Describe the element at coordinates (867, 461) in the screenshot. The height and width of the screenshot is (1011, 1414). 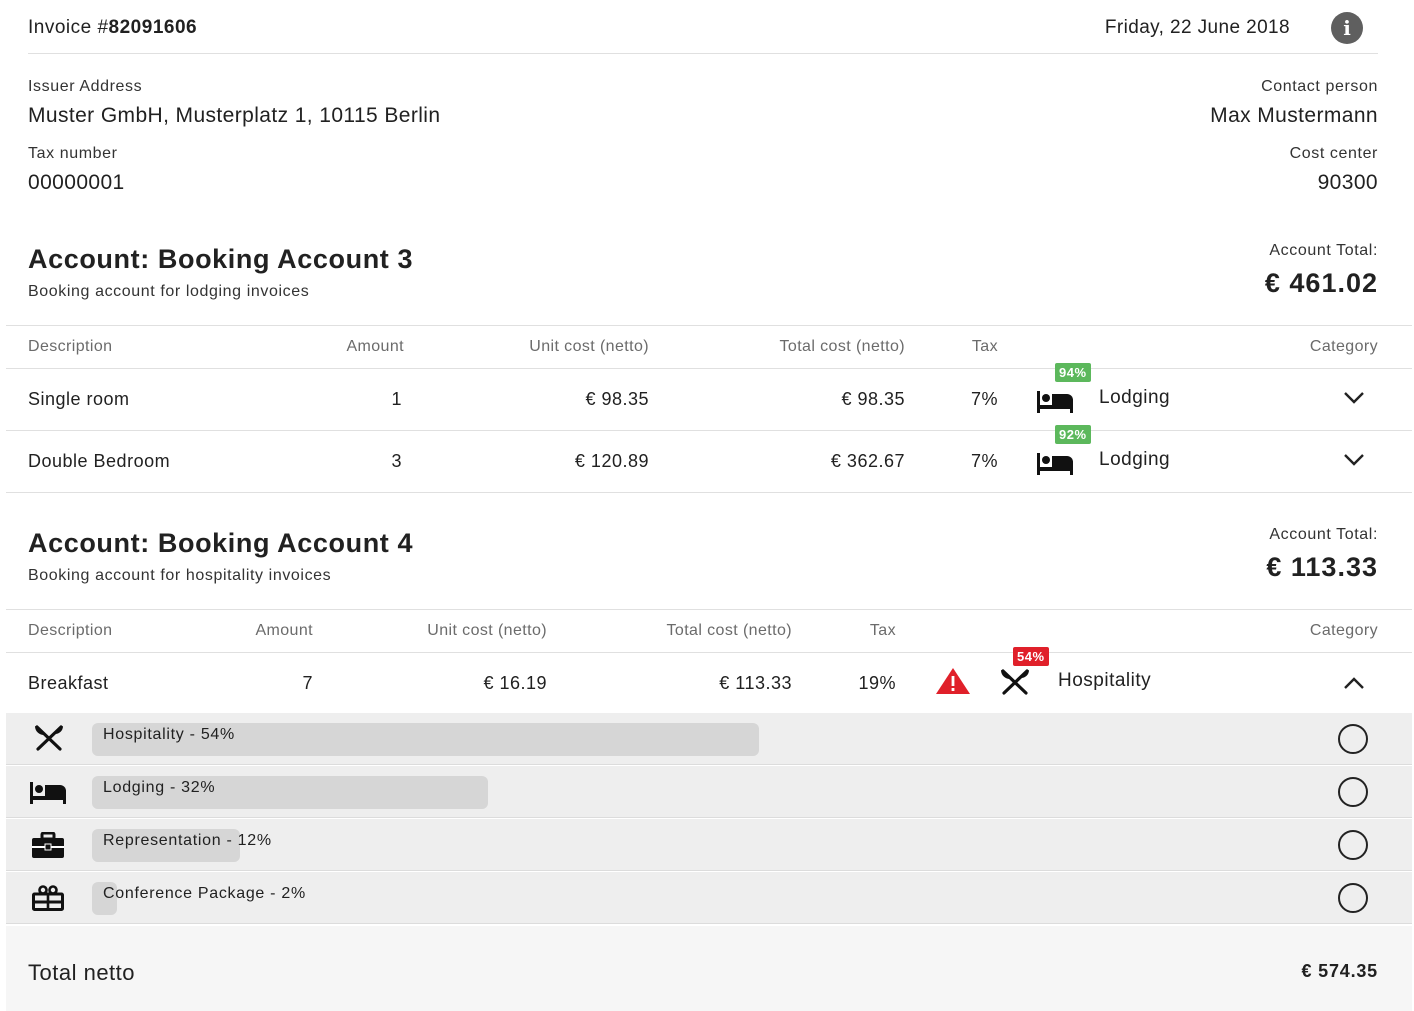
I see `row-total-cost: € 362.67` at that location.